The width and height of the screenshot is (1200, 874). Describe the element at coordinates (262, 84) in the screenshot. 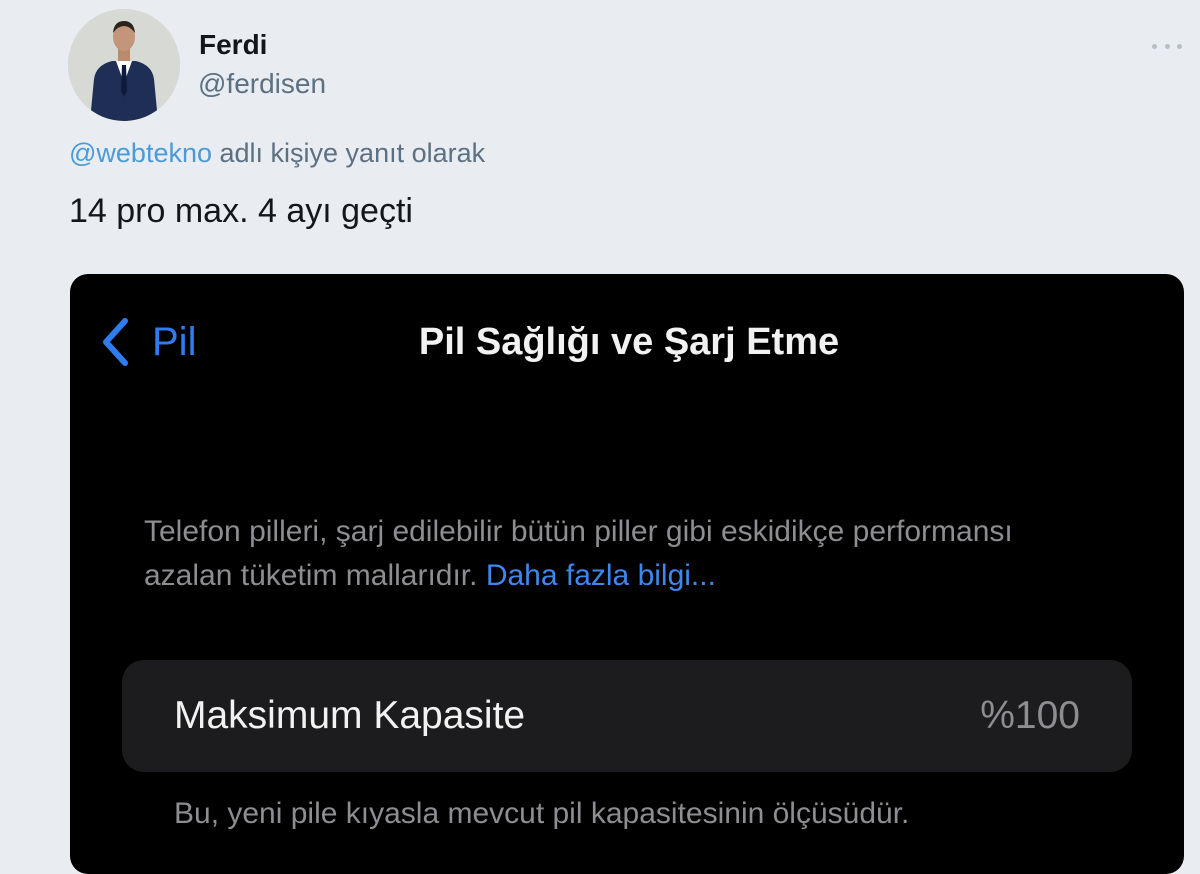

I see `author-handle: @ferdisen` at that location.